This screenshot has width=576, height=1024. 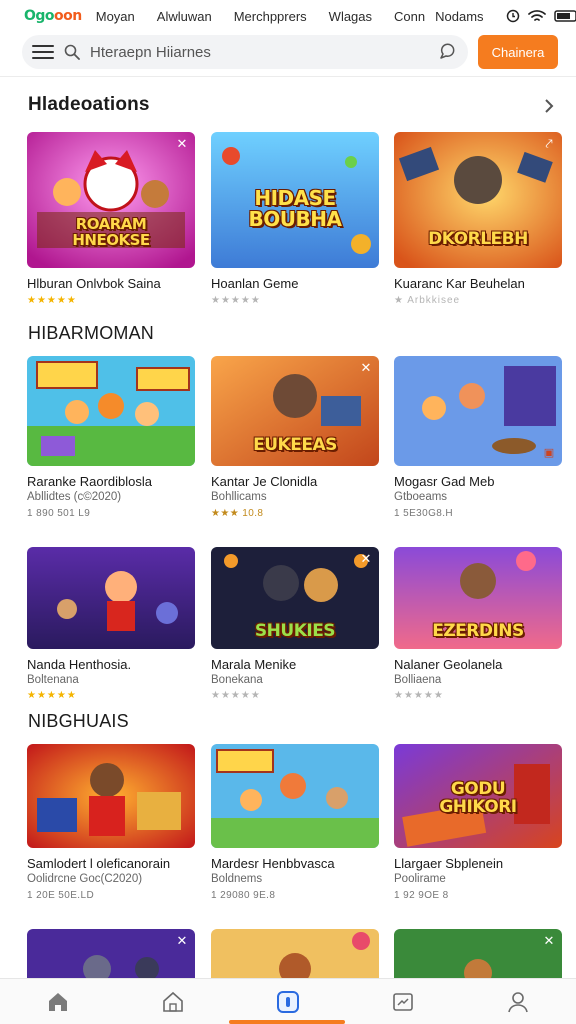 I want to click on game-thumbnail: EZERDINS, so click(x=478, y=598).